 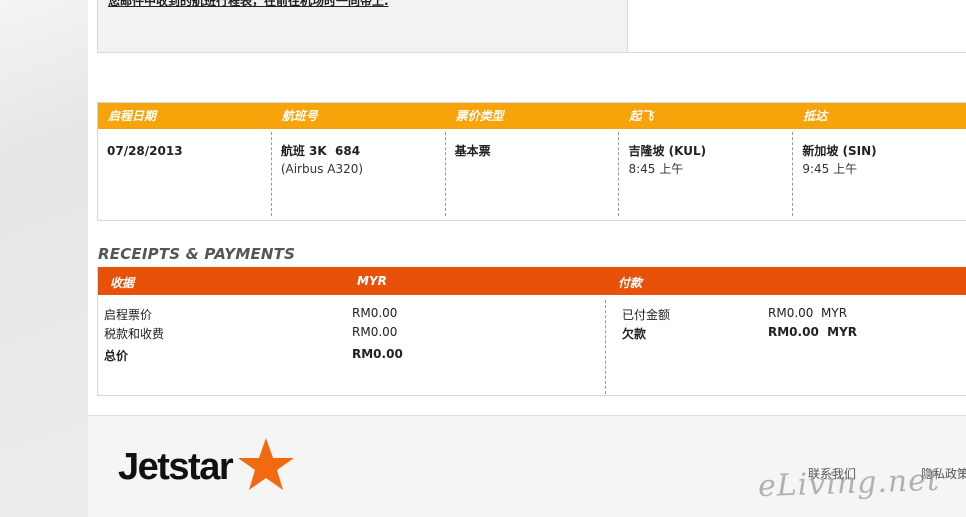 I want to click on flight-table-header: 启程日期 航班号 票价类型 起飞 抵达, so click(x=532, y=116).